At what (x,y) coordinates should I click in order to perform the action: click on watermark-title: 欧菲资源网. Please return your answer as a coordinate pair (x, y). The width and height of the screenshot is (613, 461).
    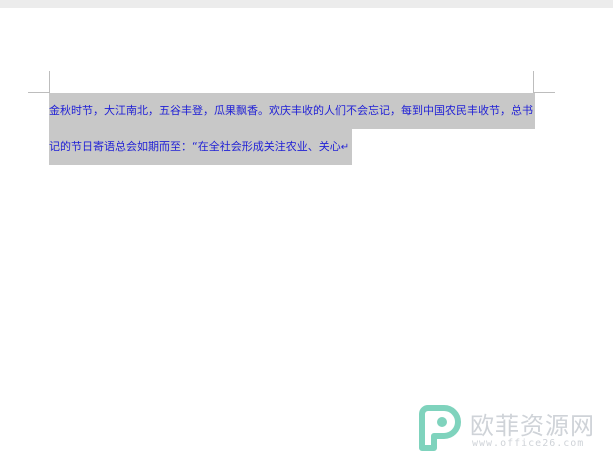
    Looking at the image, I should click on (532, 426).